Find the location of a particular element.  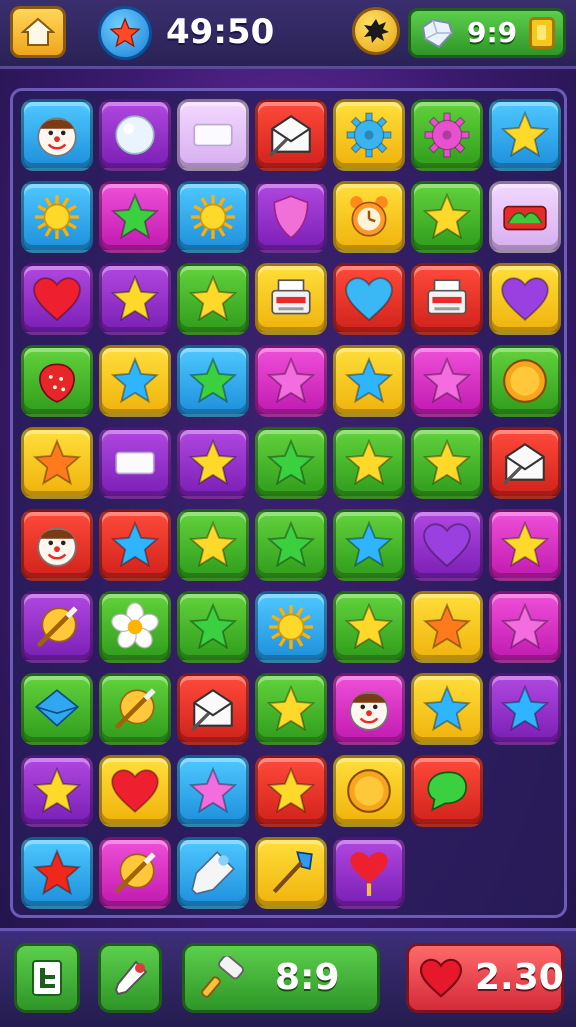

printer-icon is located at coordinates (447, 299).